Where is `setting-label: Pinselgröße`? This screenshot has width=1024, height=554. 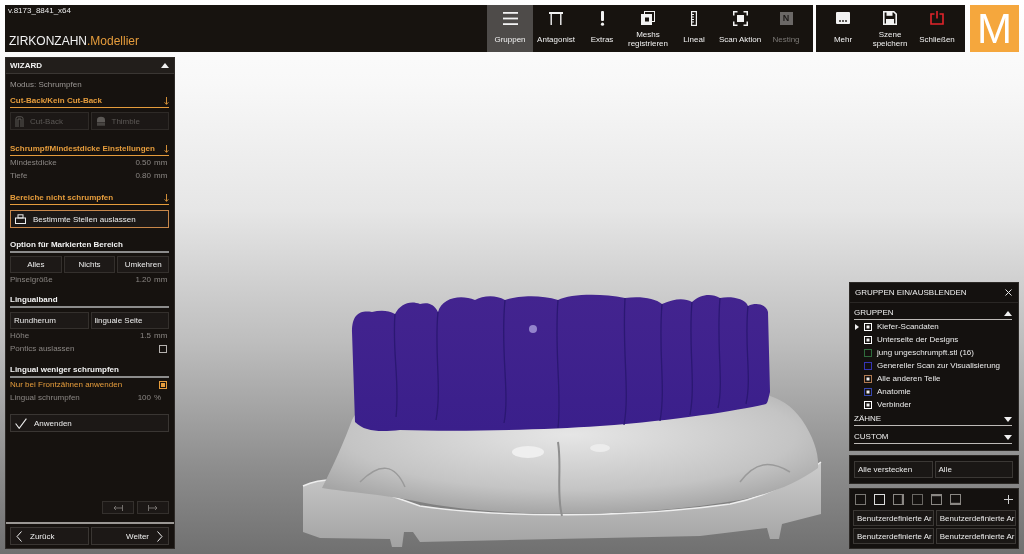
setting-label: Pinselgröße is located at coordinates (31, 279).